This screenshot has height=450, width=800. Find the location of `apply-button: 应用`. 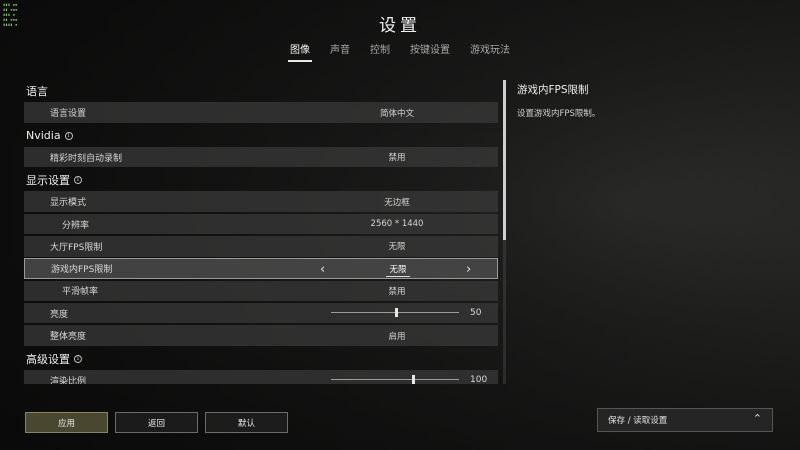

apply-button: 应用 is located at coordinates (66, 422).